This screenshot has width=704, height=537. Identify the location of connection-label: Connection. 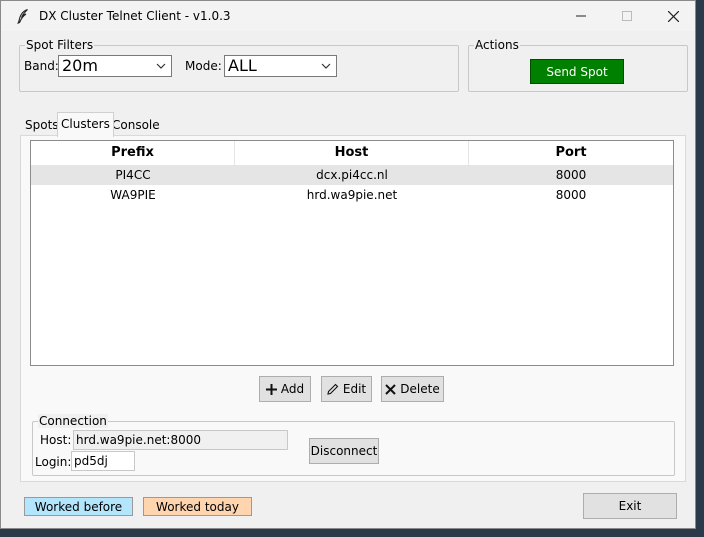
(73, 421).